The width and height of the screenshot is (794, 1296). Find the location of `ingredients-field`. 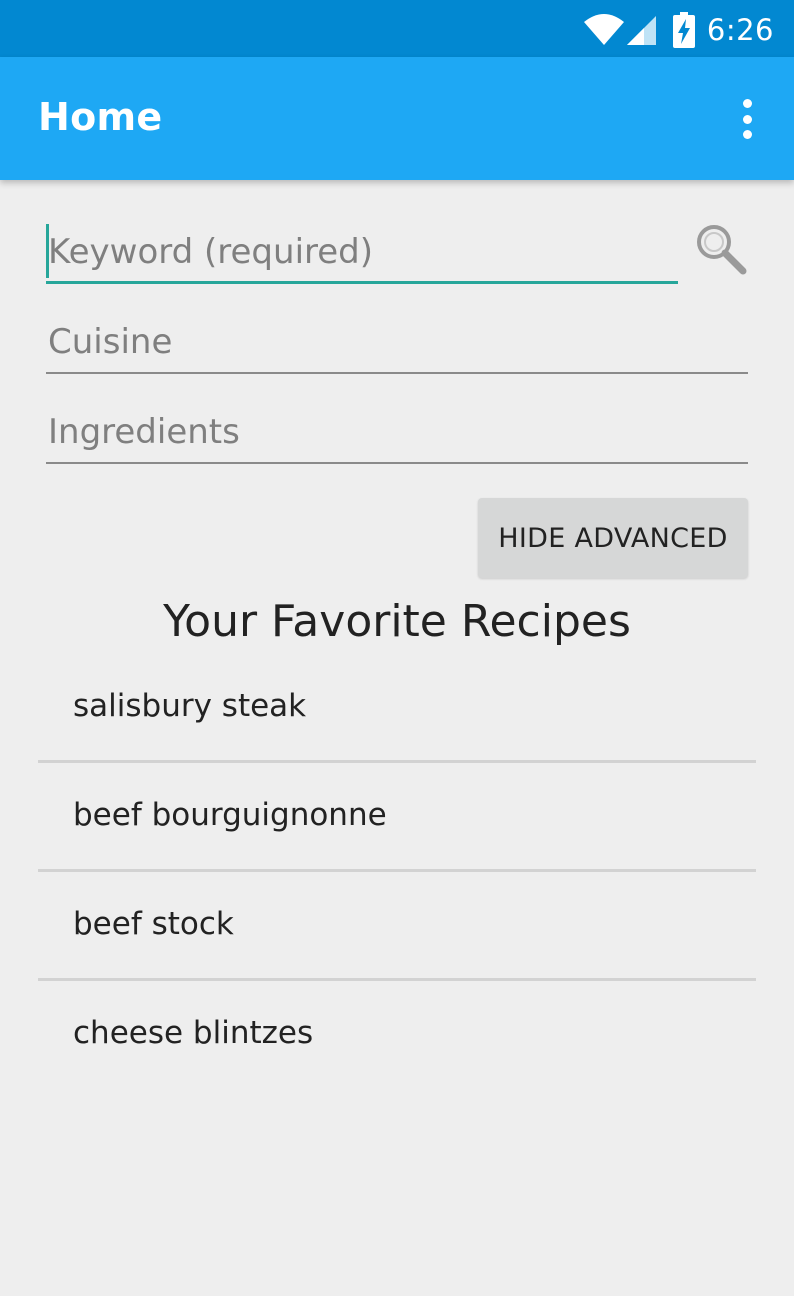

ingredients-field is located at coordinates (397, 432).